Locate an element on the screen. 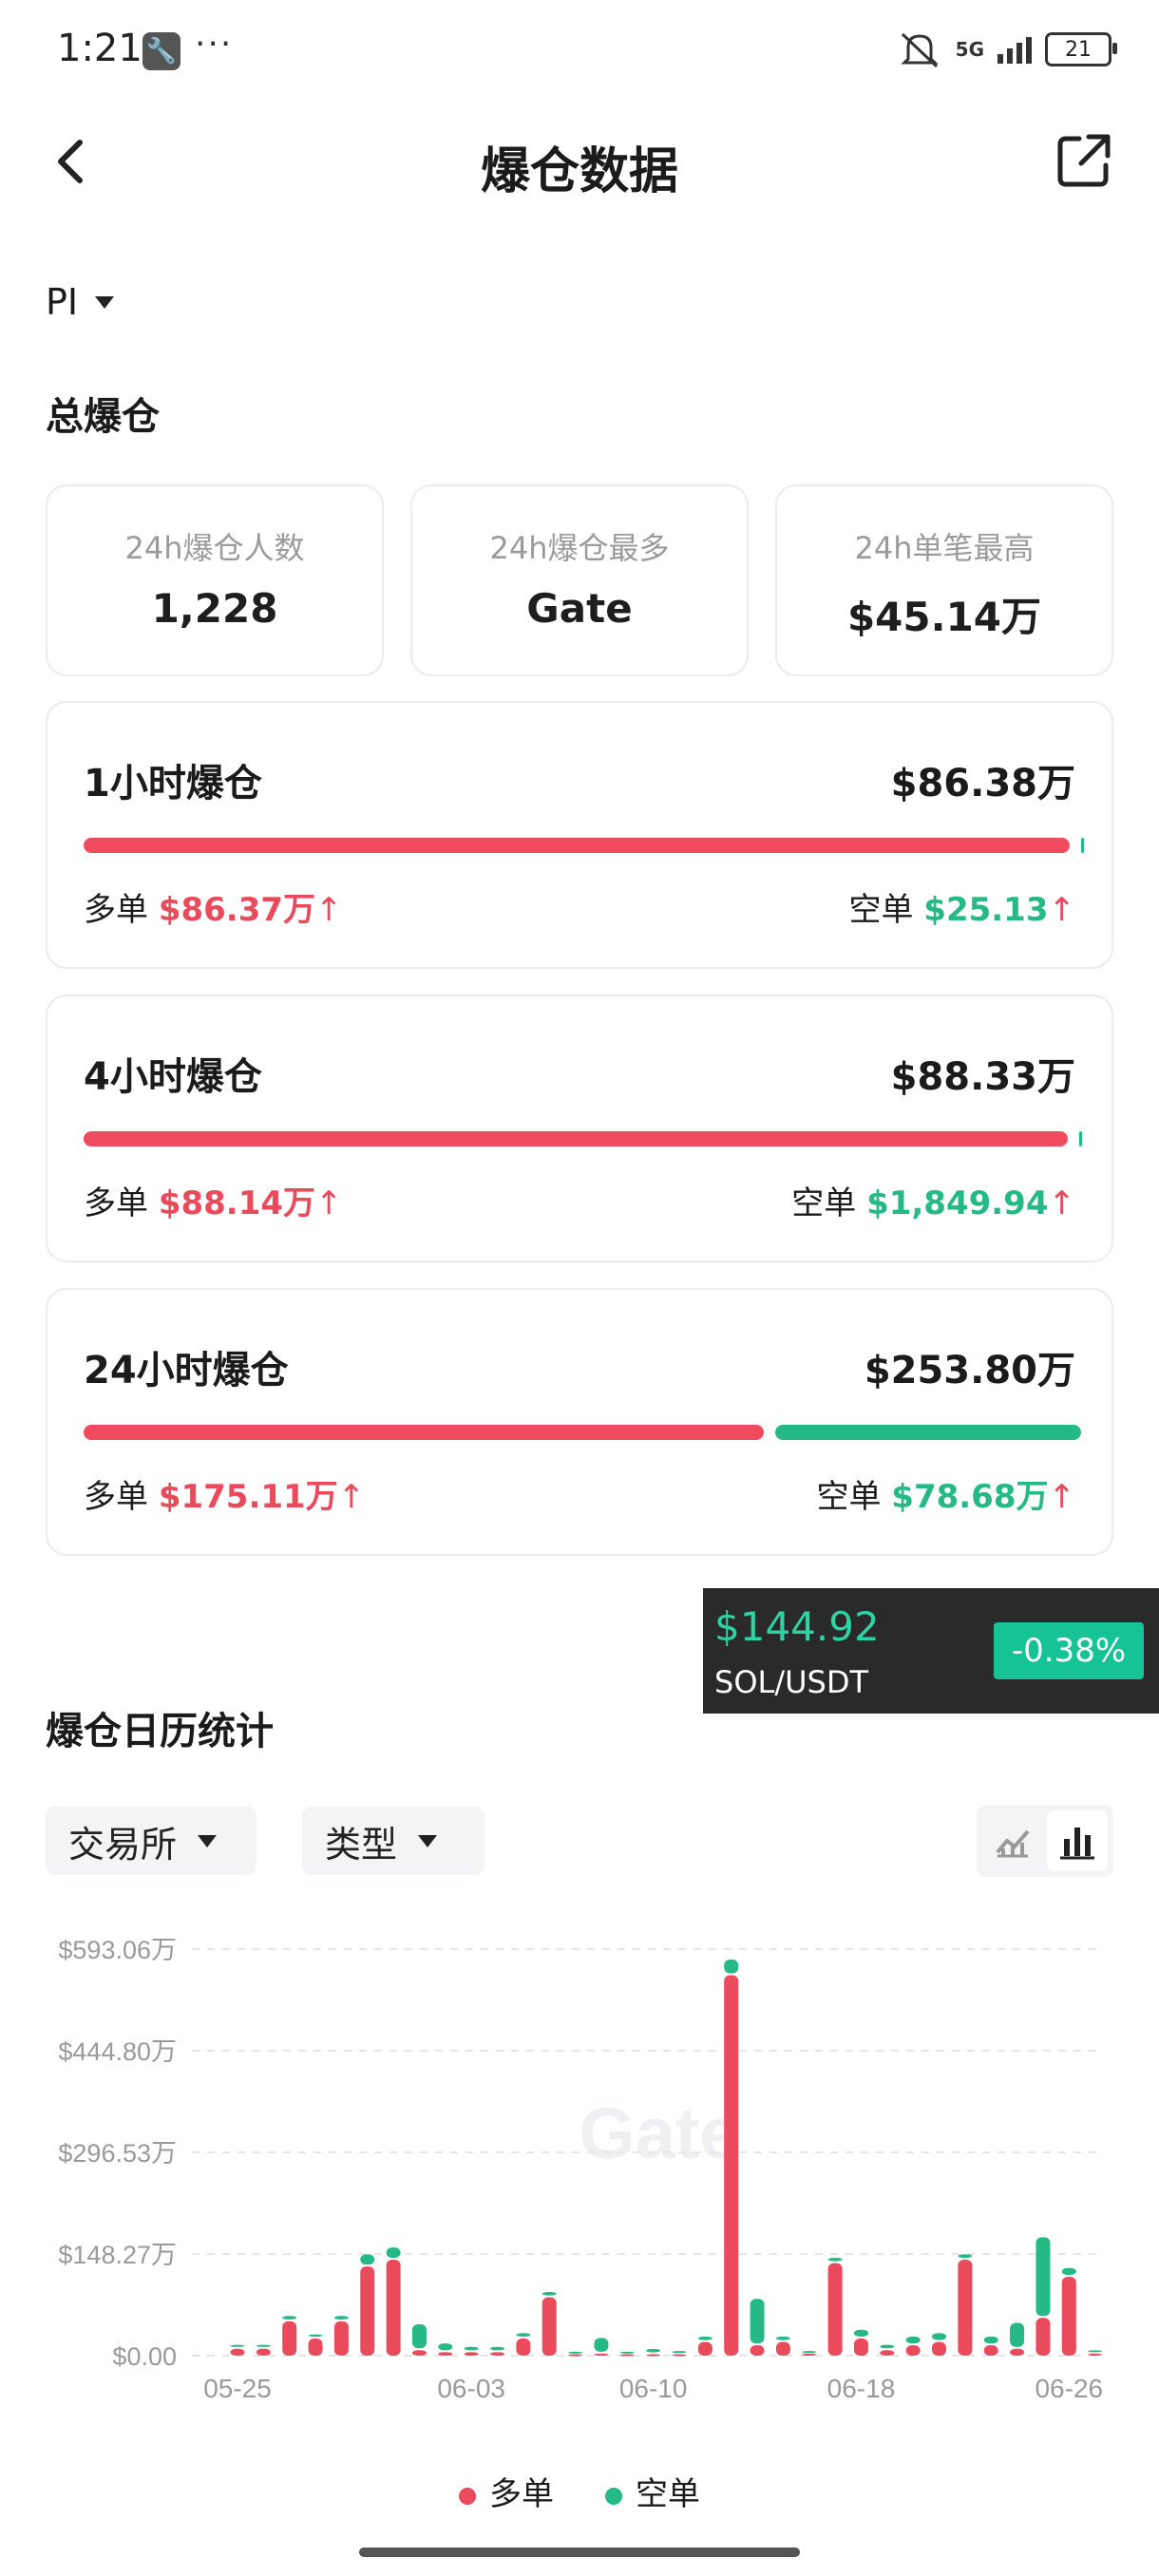 The width and height of the screenshot is (1159, 2576). section-total-title: 总爆仓 is located at coordinates (103, 417).